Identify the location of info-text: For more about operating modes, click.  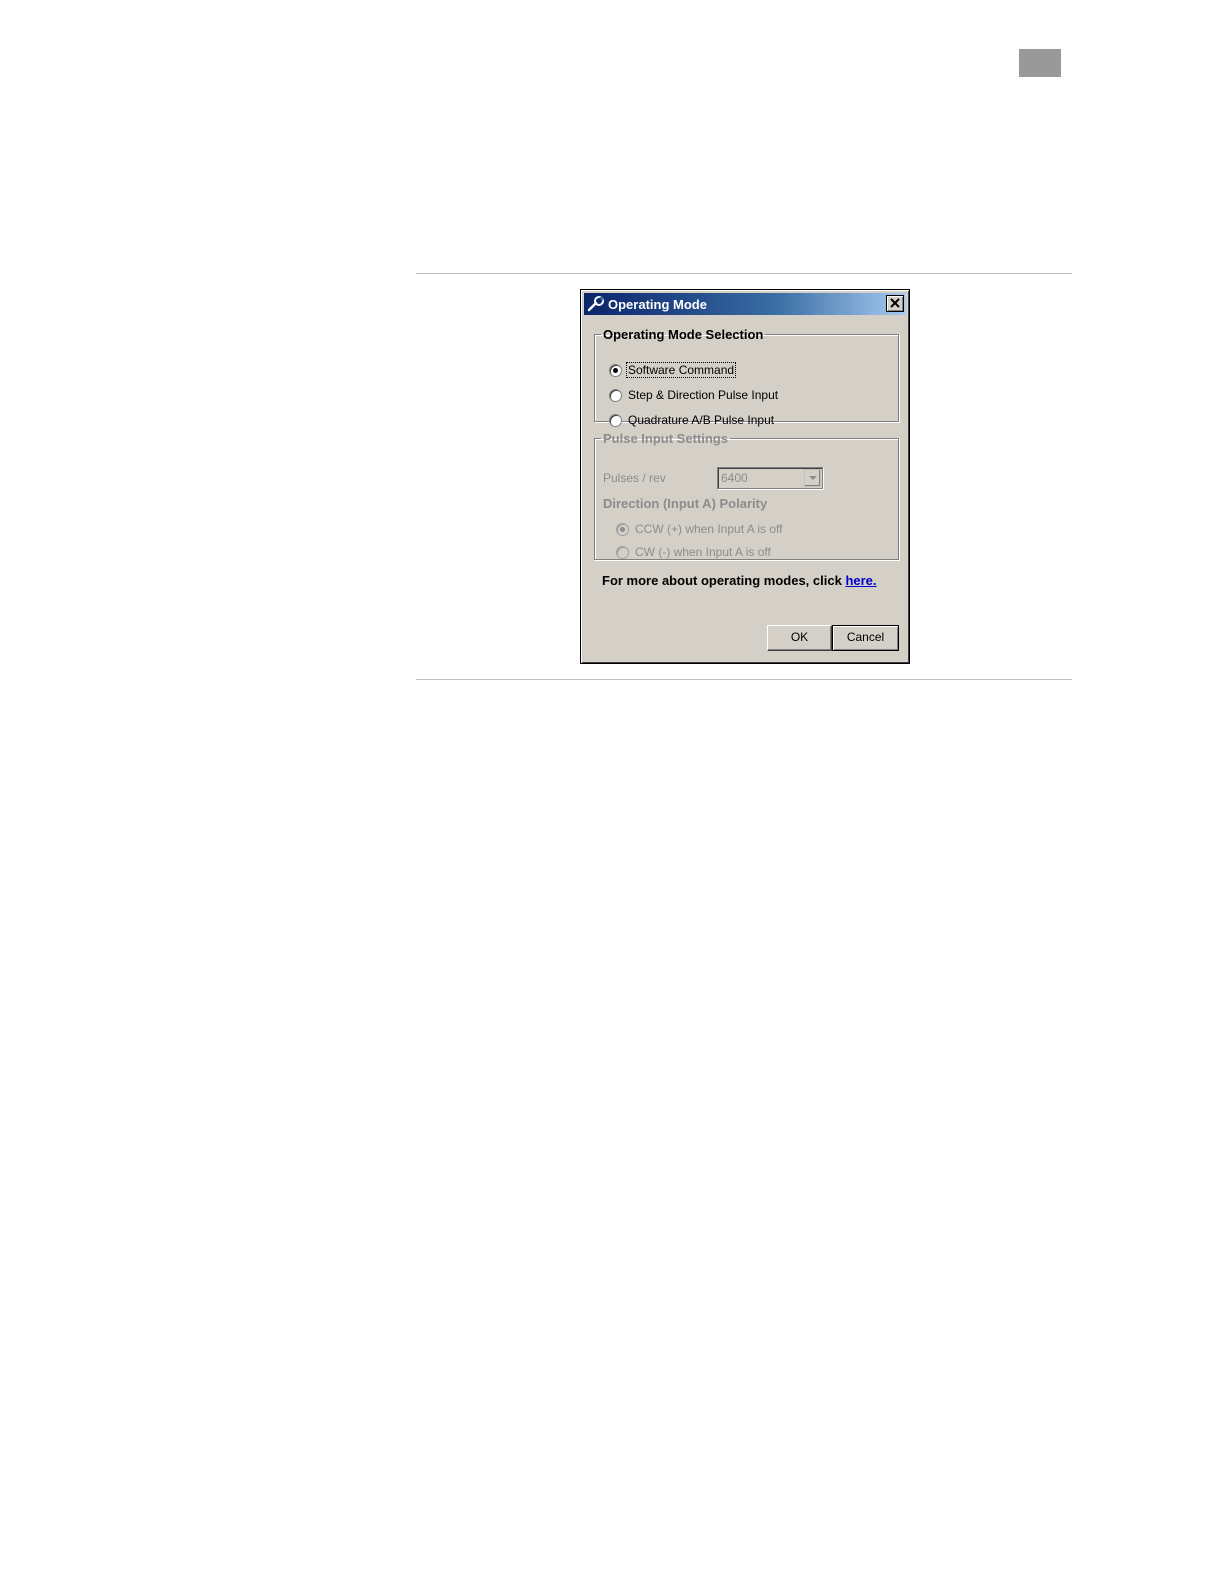
(722, 580).